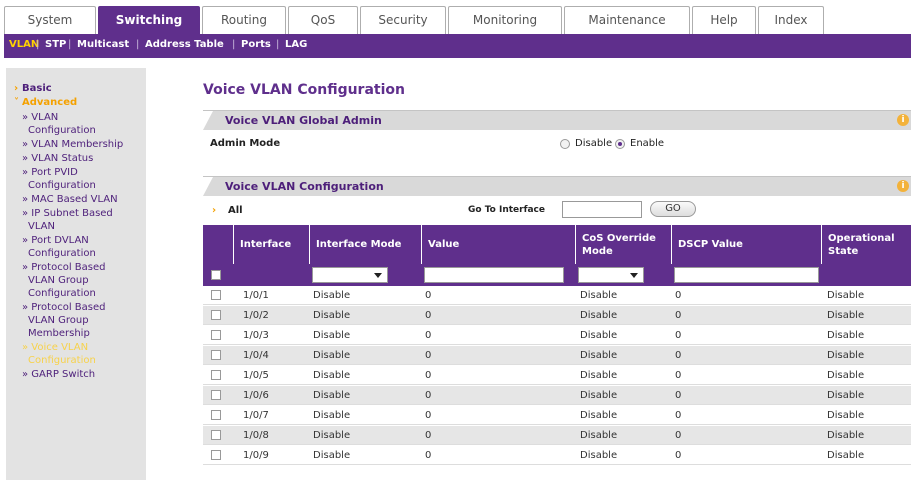 The width and height of the screenshot is (911, 480). What do you see at coordinates (565, 144) in the screenshot?
I see `admin-mode-disable-radio` at bounding box center [565, 144].